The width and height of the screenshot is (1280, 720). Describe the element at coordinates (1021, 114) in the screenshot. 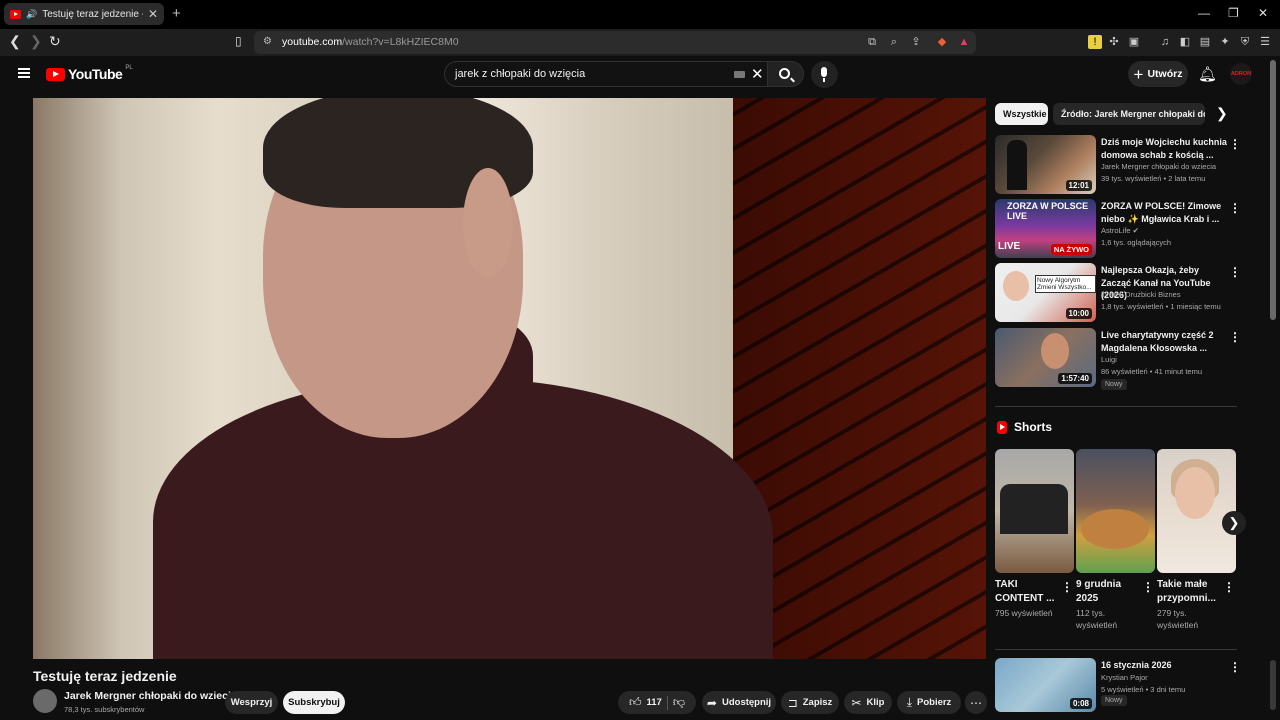

I see `chip-all: Wszystkie` at that location.